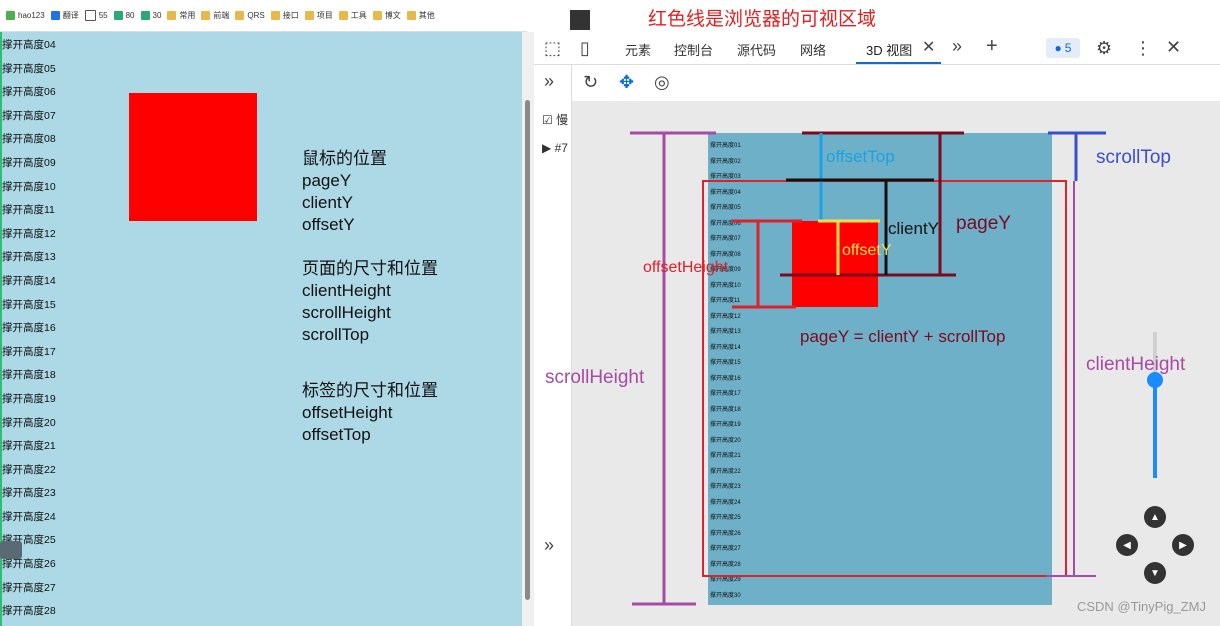 The image size is (1220, 626). I want to click on bookmark-label: 翻译, so click(70, 15).